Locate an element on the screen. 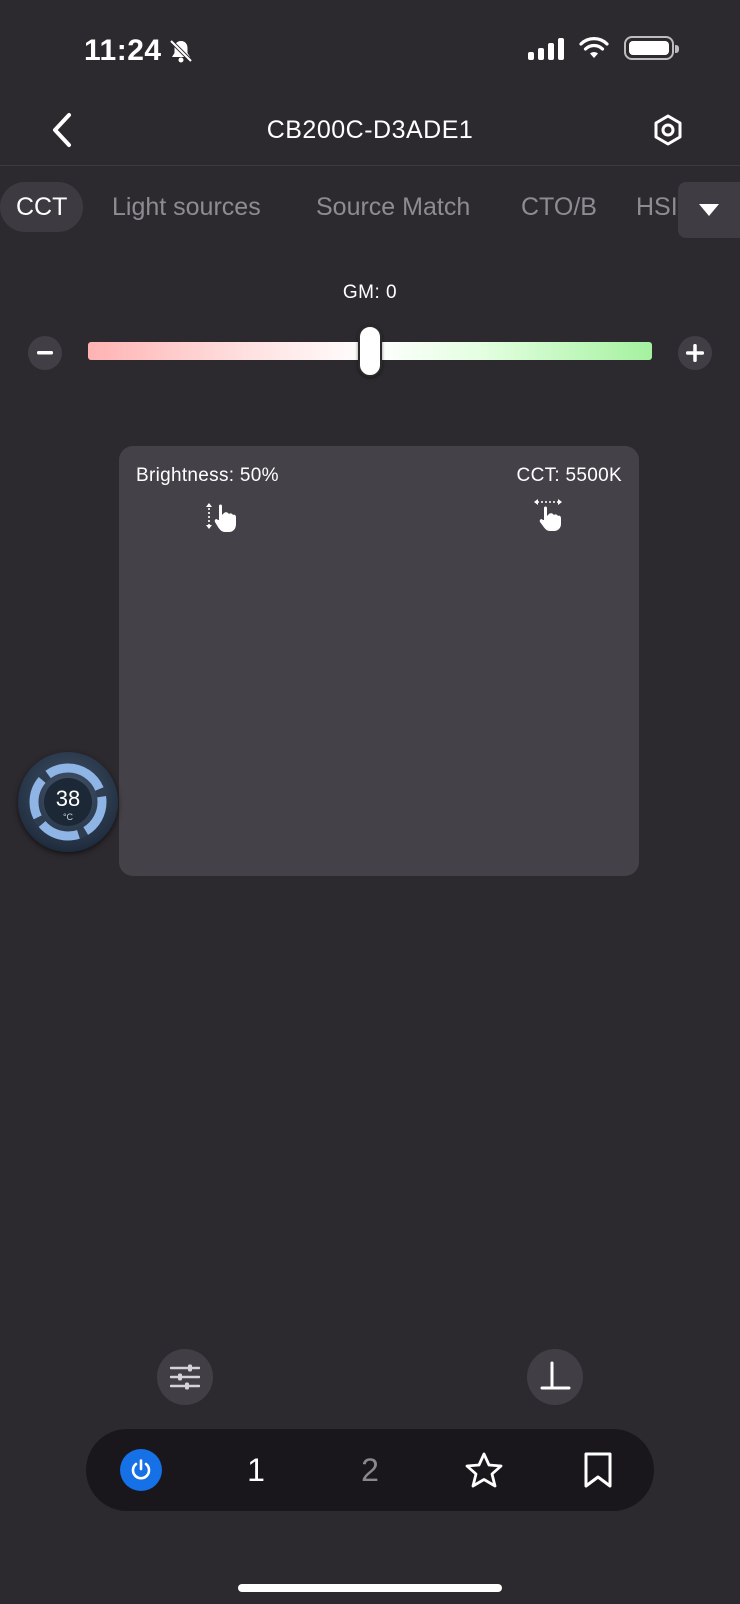 The height and width of the screenshot is (1604, 740). temperature-badge: 38 °C is located at coordinates (68, 802).